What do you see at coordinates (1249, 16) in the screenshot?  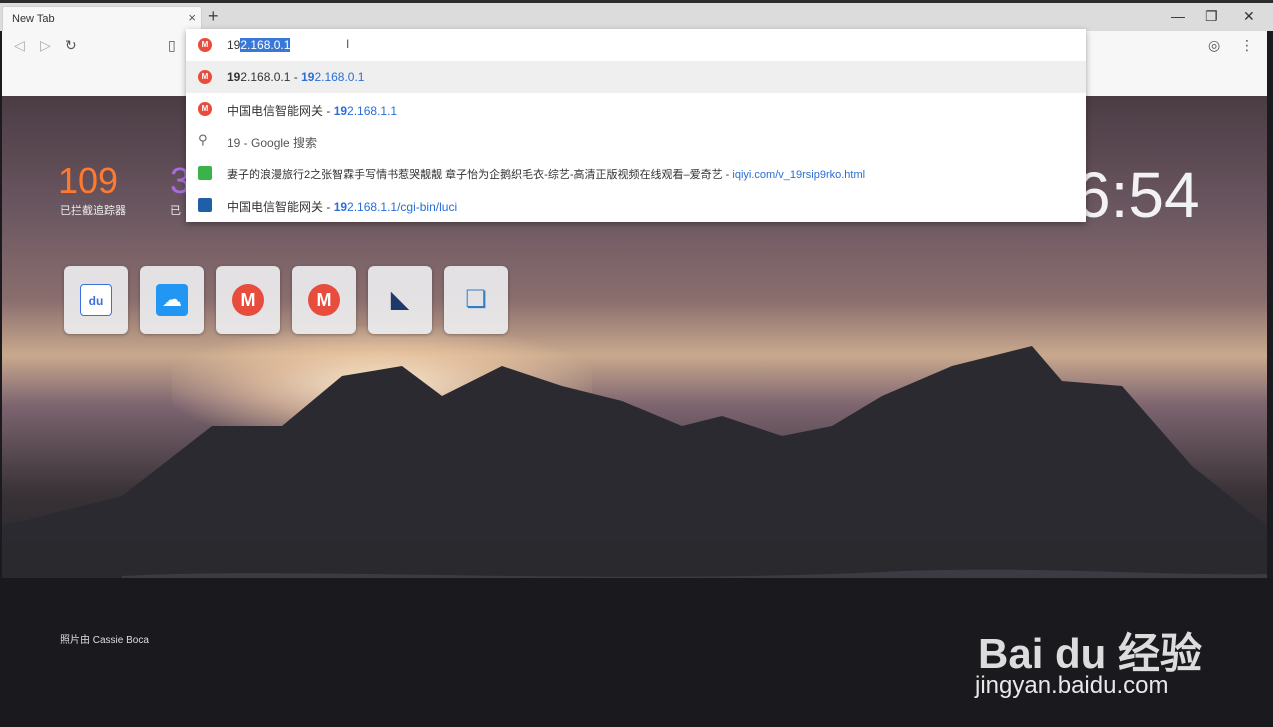 I see `close-window-button: ✕` at bounding box center [1249, 16].